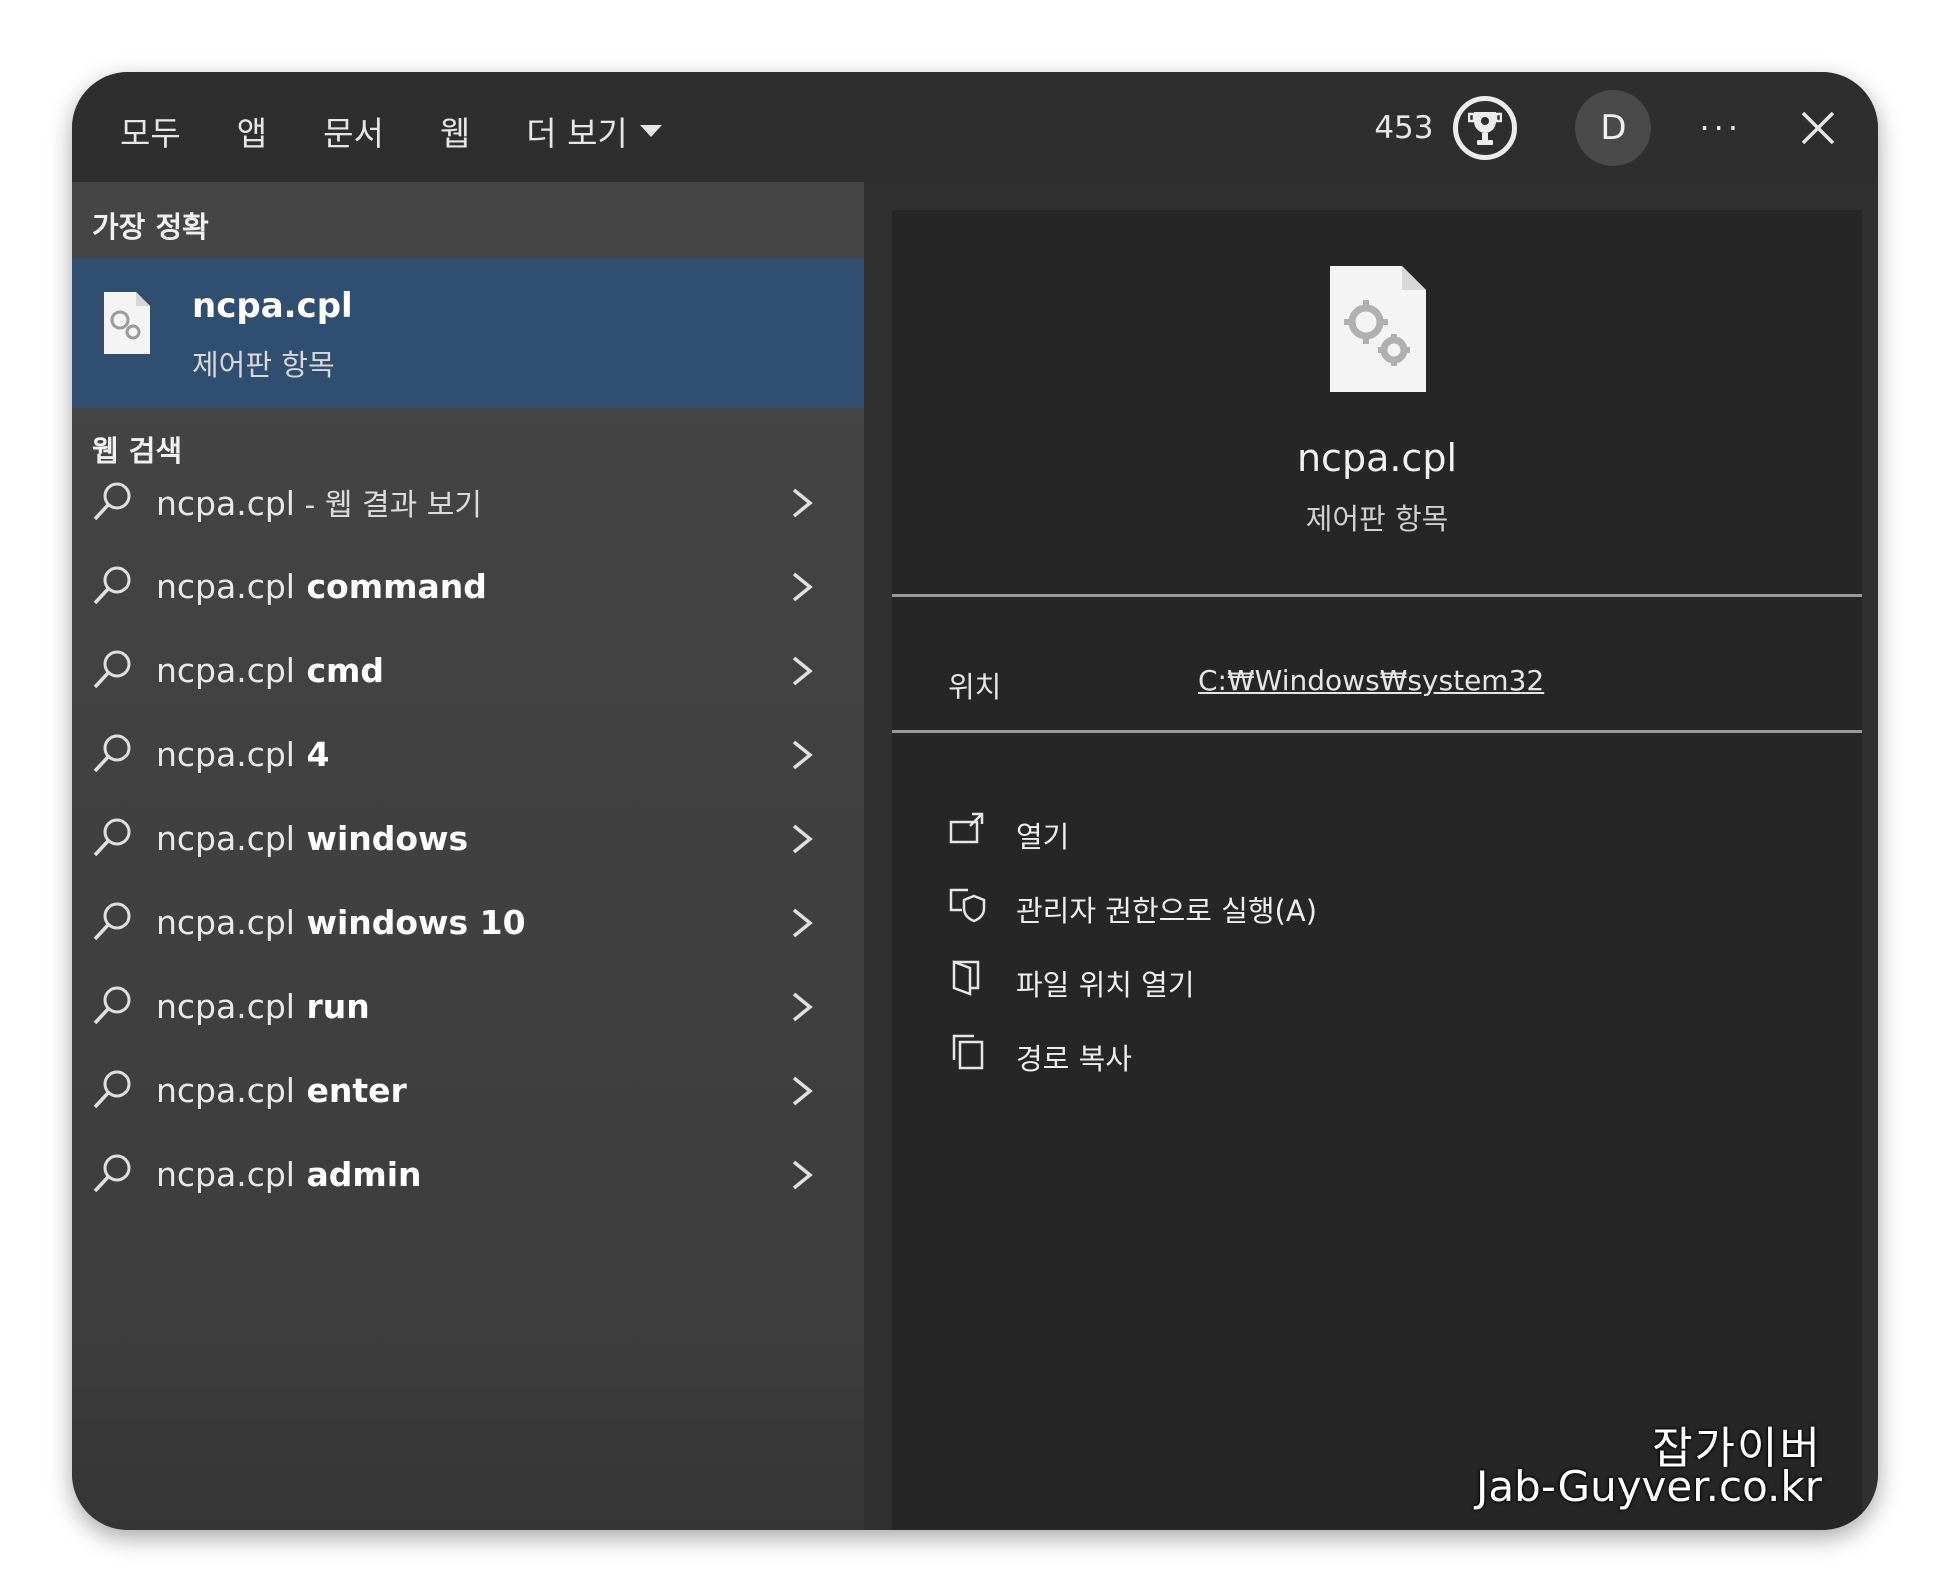 This screenshot has width=1944, height=1595. I want to click on web-suggestion-suffix: windows 10, so click(410, 922).